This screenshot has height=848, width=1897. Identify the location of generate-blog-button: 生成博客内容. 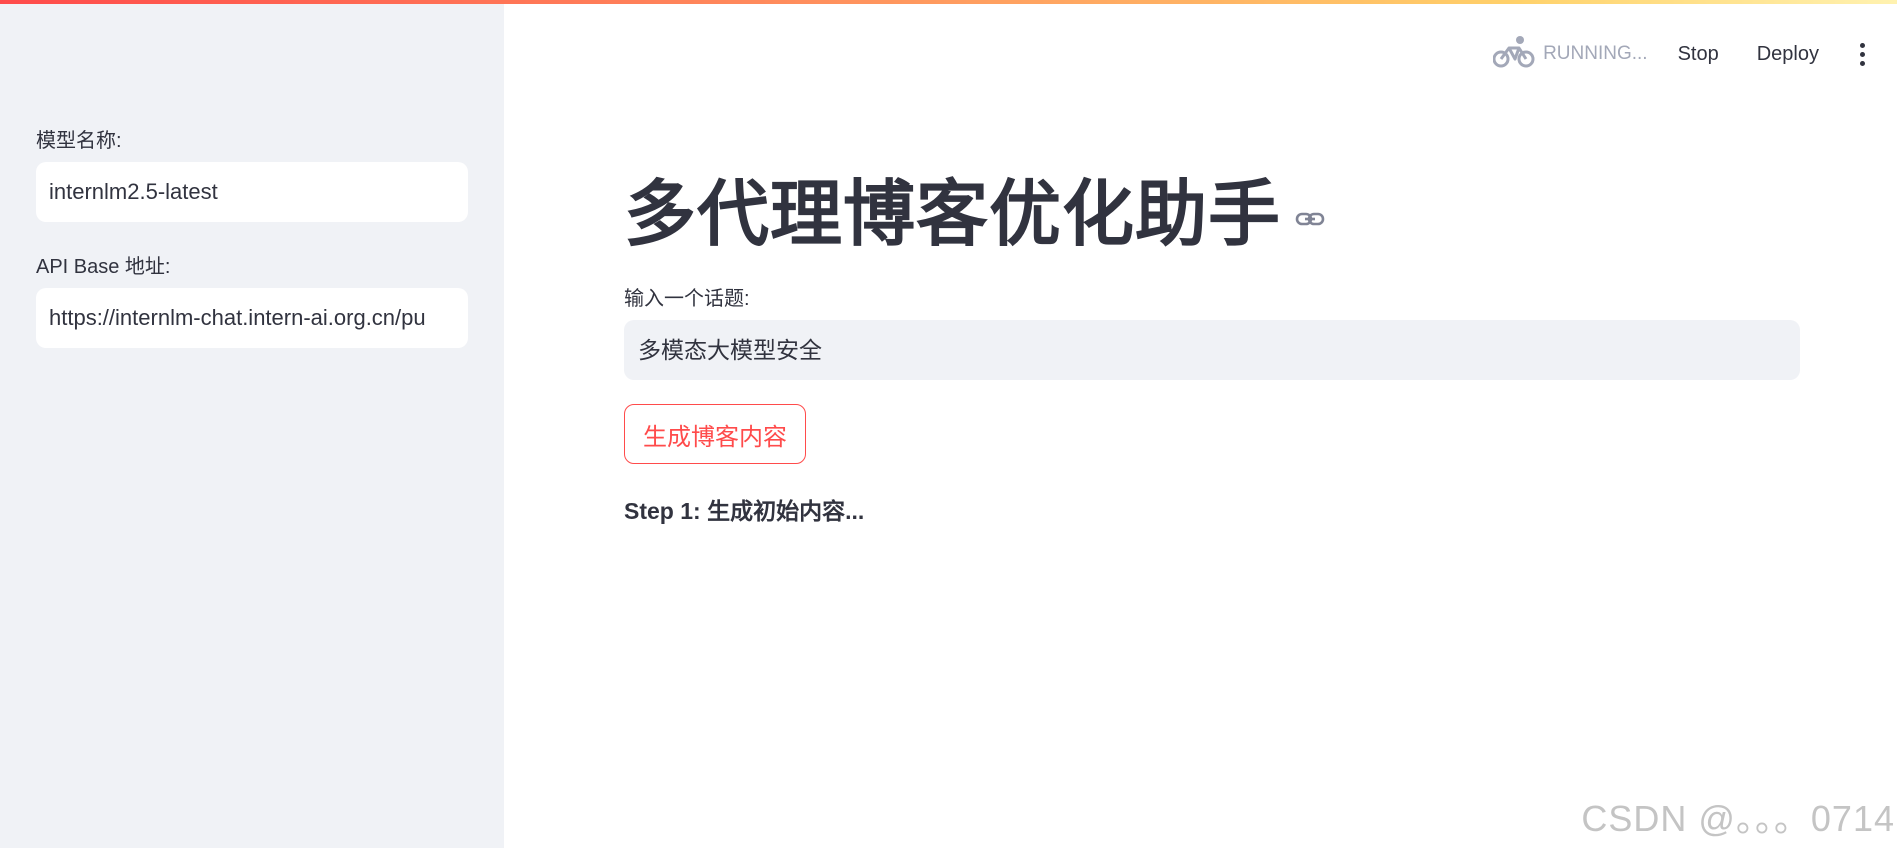
(715, 434).